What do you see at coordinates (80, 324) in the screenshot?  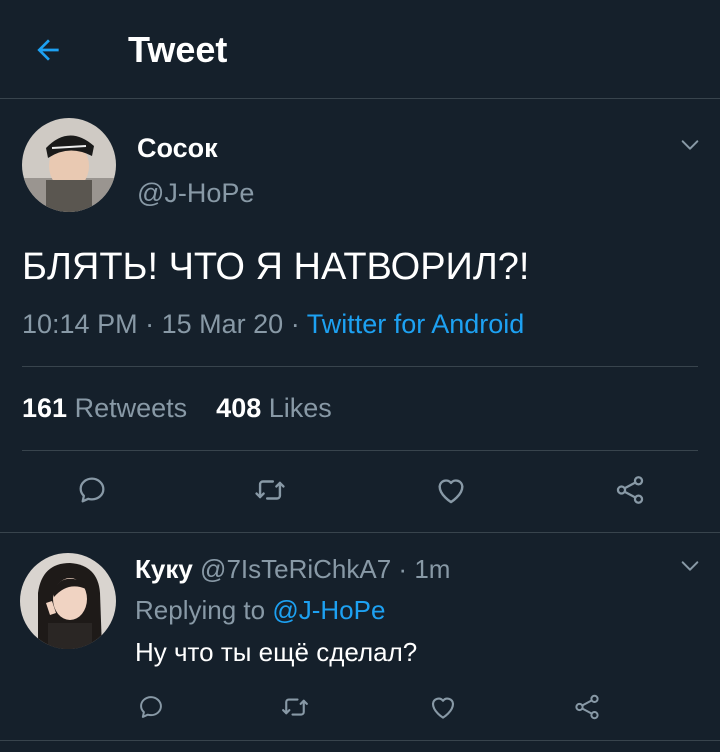 I see `tweet-time: 10:14 PM` at bounding box center [80, 324].